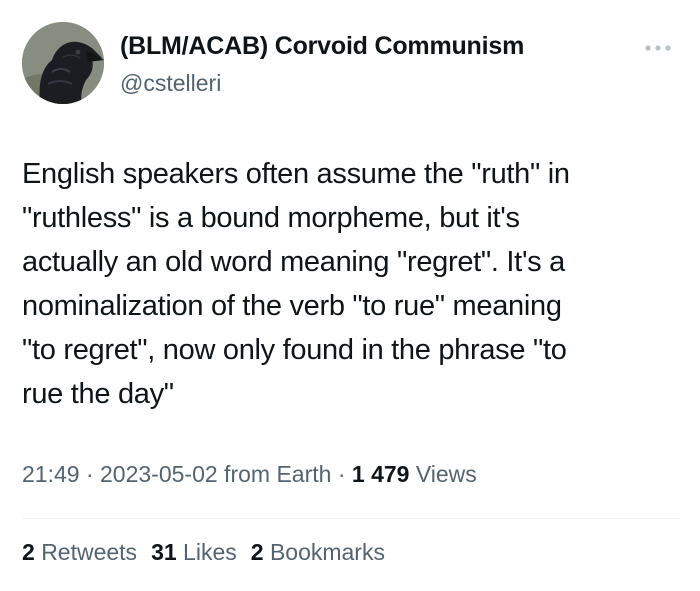 The image size is (700, 591). Describe the element at coordinates (380, 474) in the screenshot. I see `views-count: 1 479` at that location.